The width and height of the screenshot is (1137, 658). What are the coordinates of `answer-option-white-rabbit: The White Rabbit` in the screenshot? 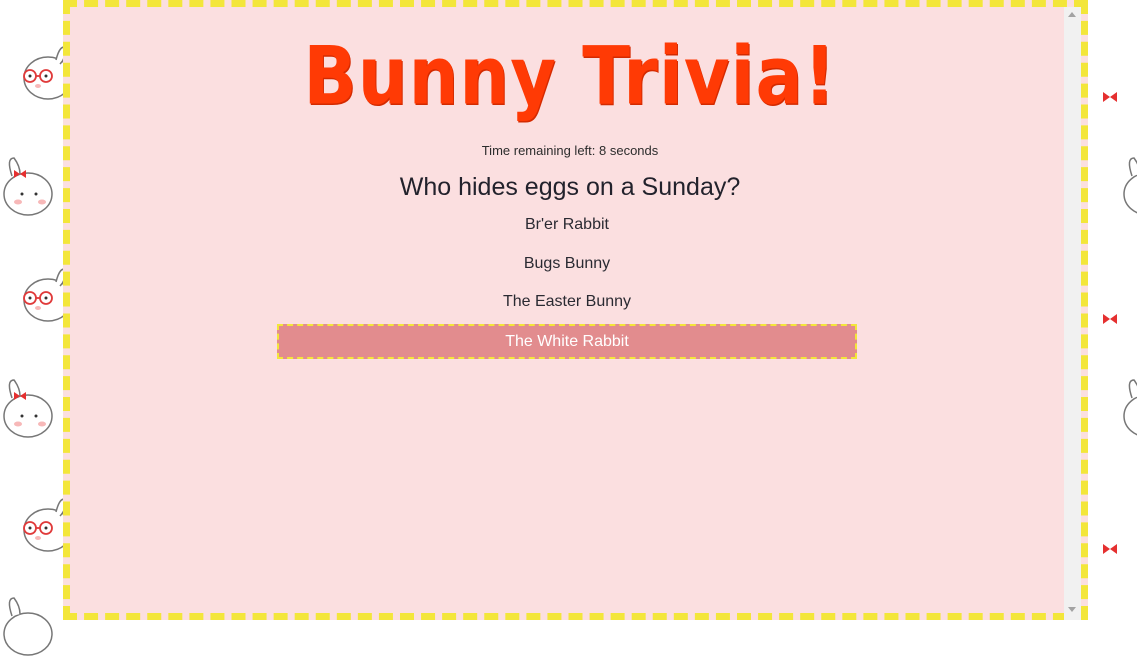 It's located at (567, 341).